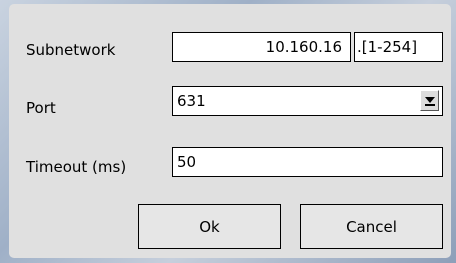 This screenshot has width=456, height=263. Describe the element at coordinates (429, 100) in the screenshot. I see `dropdown-arrow-icon` at that location.